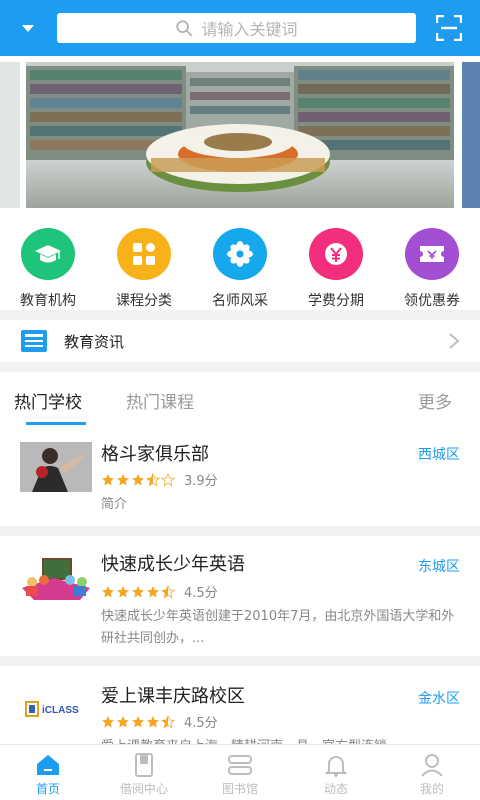  What do you see at coordinates (60, 710) in the screenshot?
I see `svg-text: iCLASS` at bounding box center [60, 710].